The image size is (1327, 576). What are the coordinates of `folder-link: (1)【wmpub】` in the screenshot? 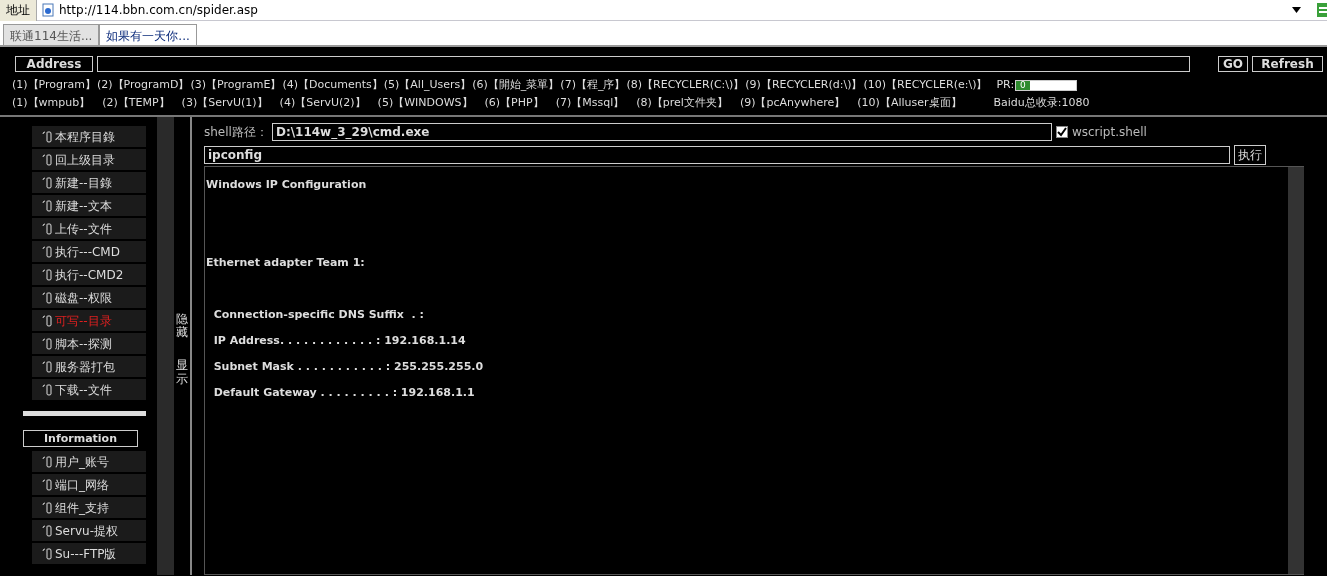 It's located at (51, 103).